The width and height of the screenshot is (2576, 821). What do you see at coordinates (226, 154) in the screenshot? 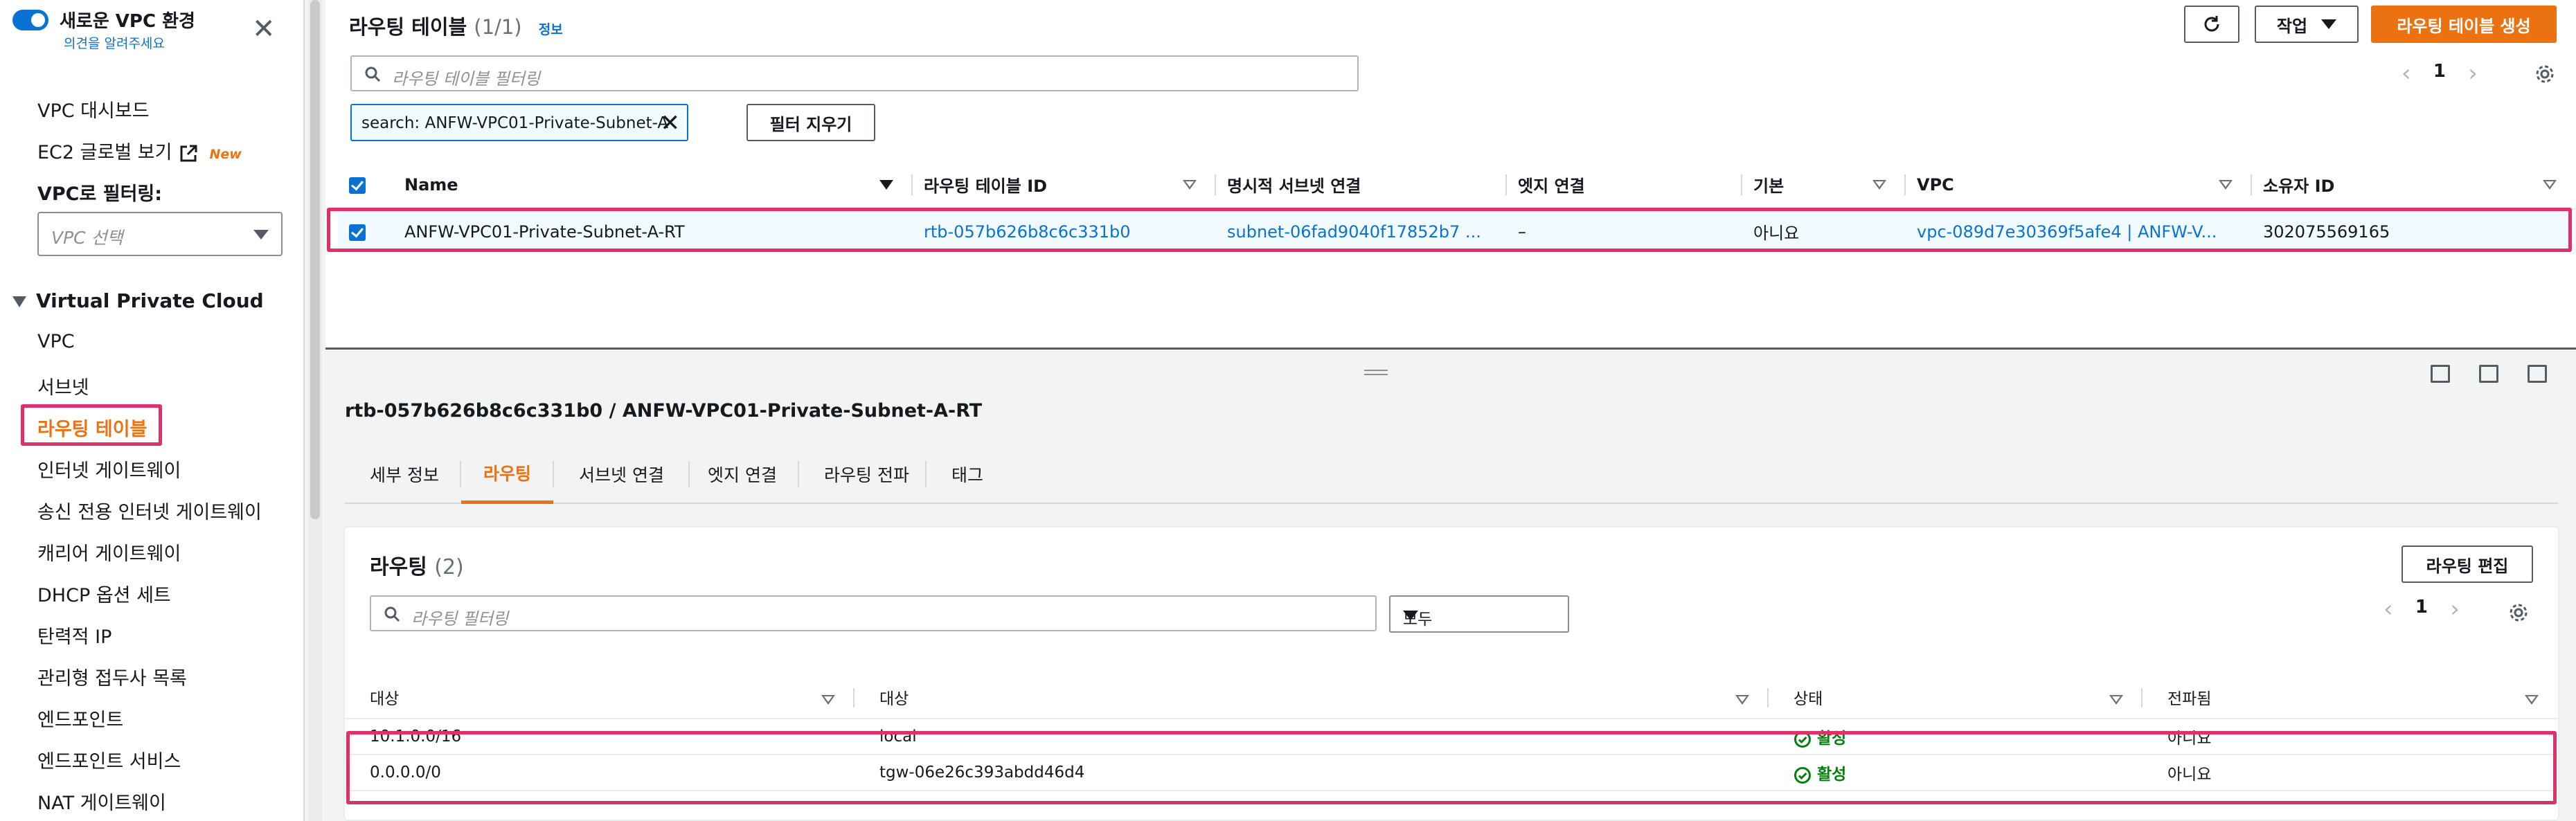
I see `new-badge: New` at bounding box center [226, 154].